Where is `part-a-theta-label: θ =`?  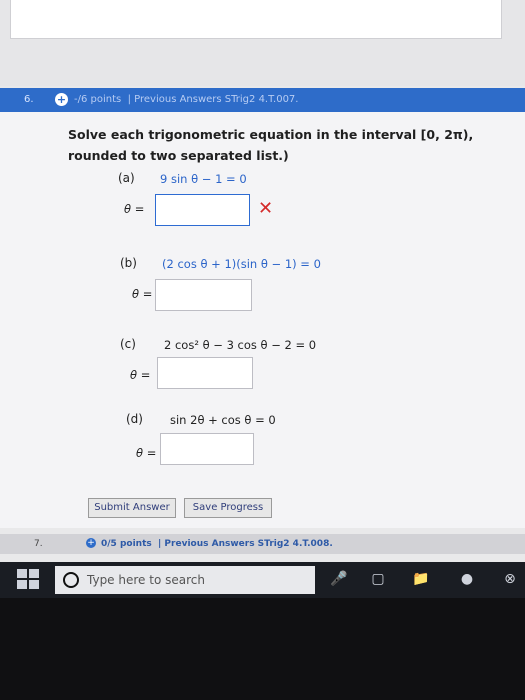
part-a-theta-label: θ = is located at coordinates (134, 209).